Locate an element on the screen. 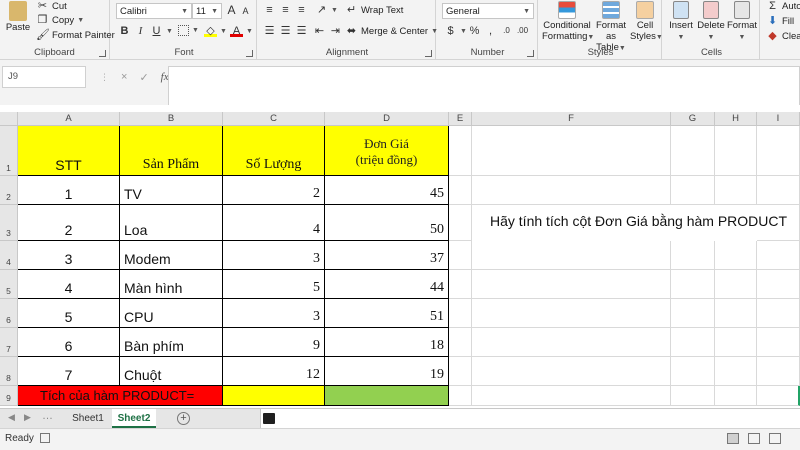  delete-button: Delete ▼ is located at coordinates (711, 22).